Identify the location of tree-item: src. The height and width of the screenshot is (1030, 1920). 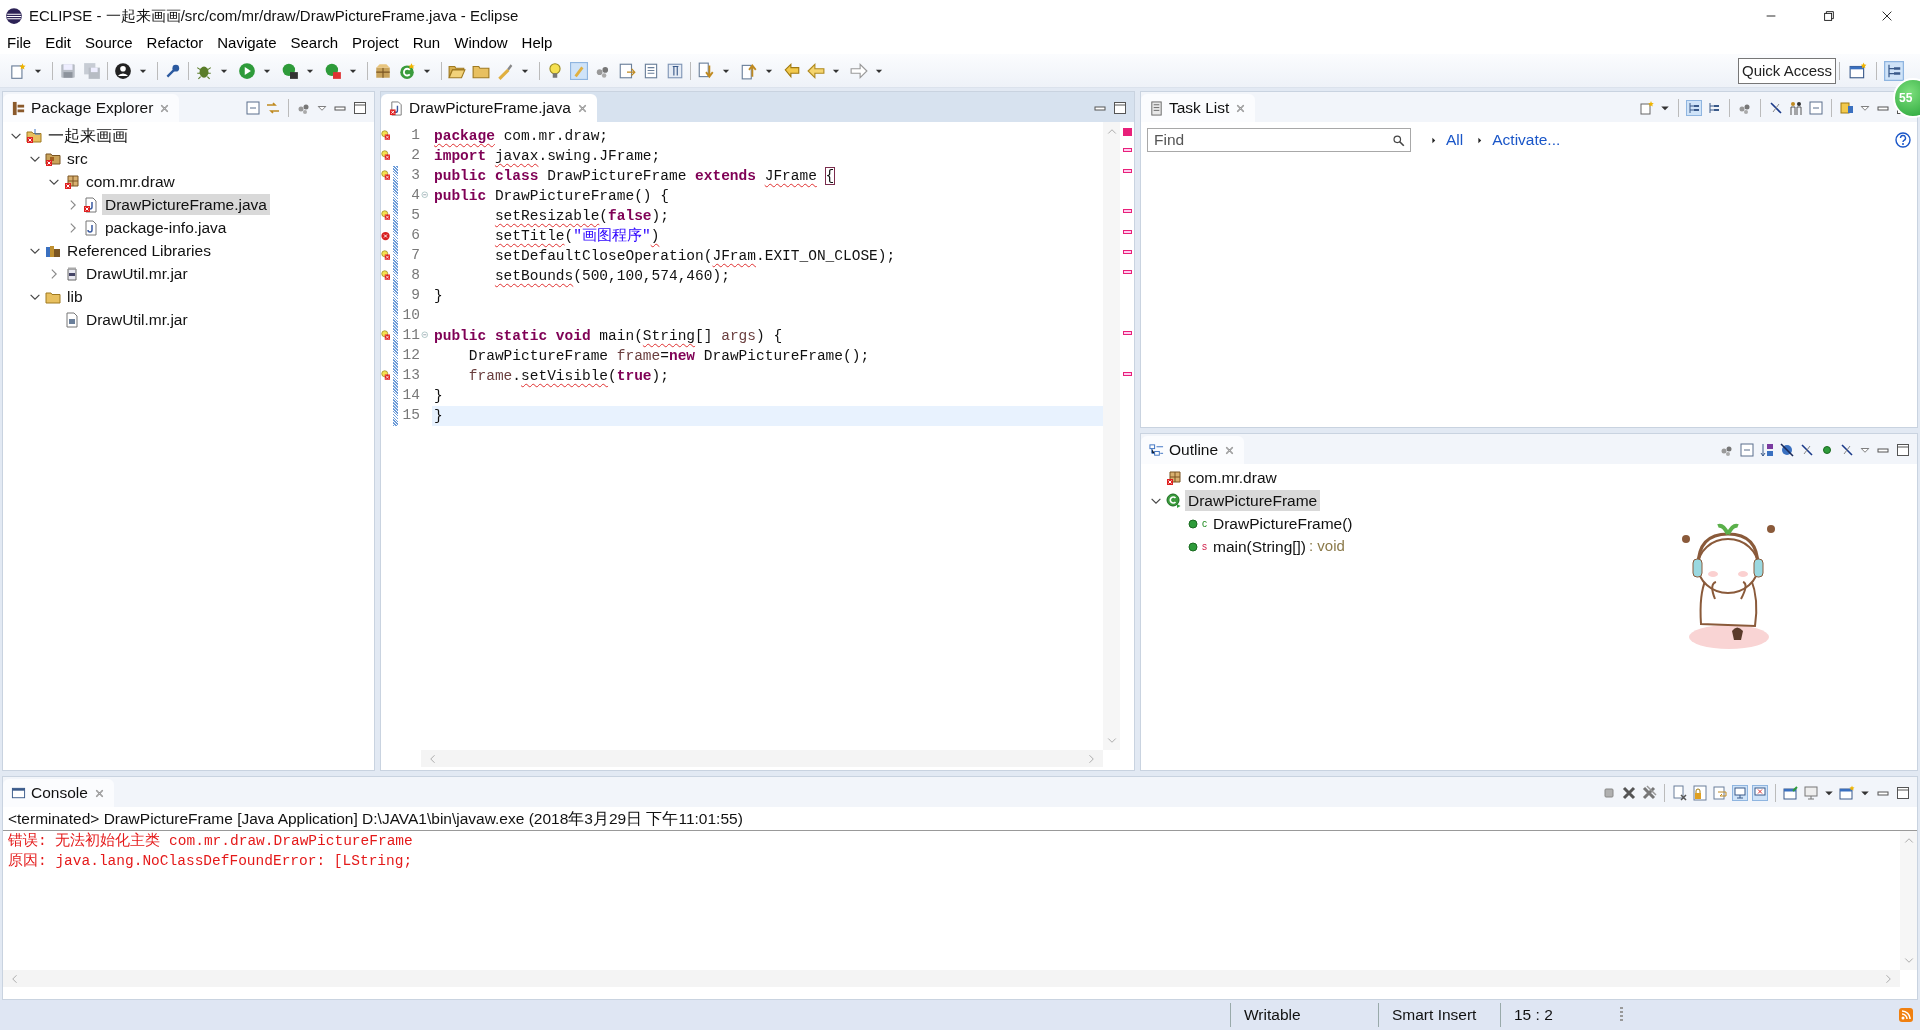
(77, 158).